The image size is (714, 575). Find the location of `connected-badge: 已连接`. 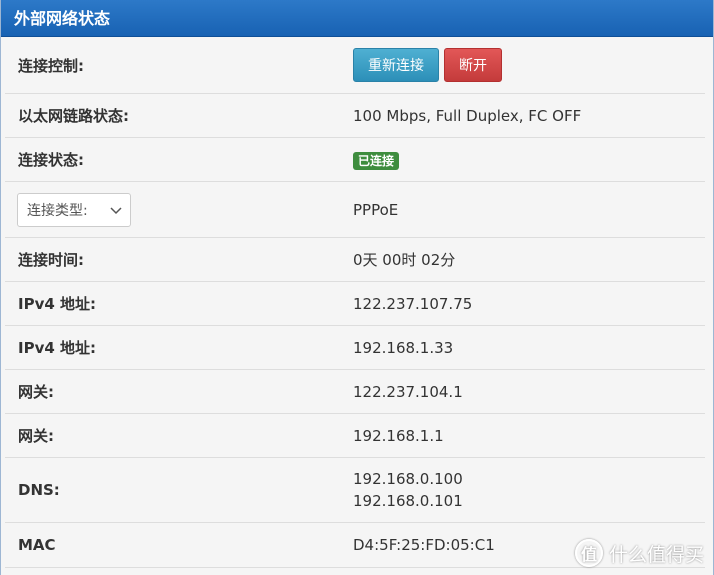

connected-badge: 已连接 is located at coordinates (376, 160).